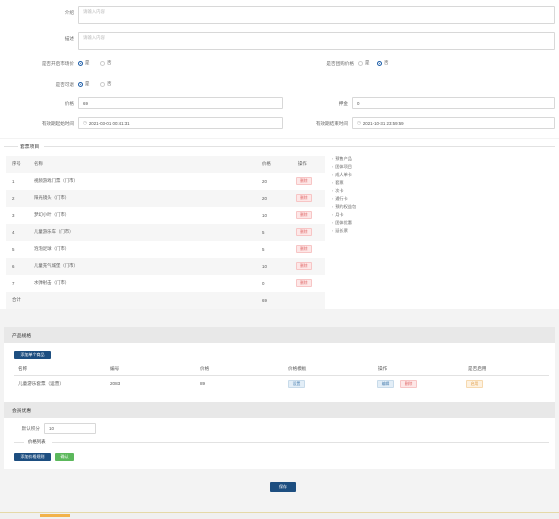  I want to click on member-section-title: 会员优惠, so click(22, 411).